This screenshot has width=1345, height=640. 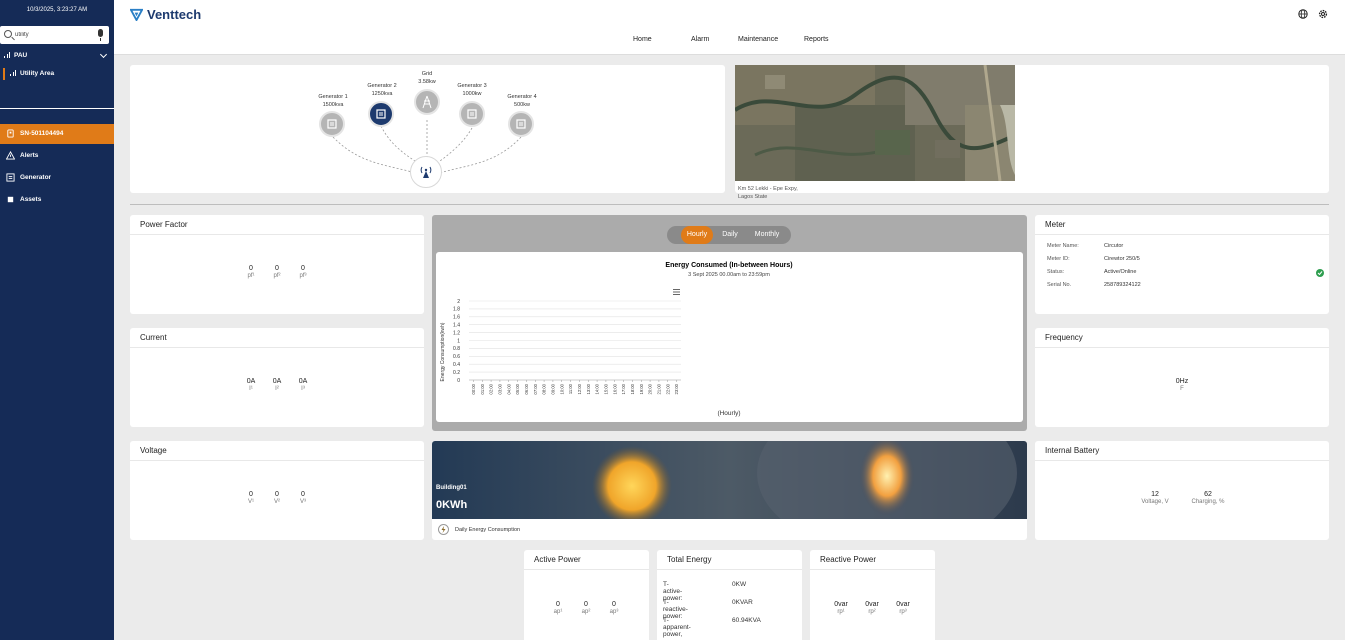 I want to click on search-input, so click(x=52, y=35).